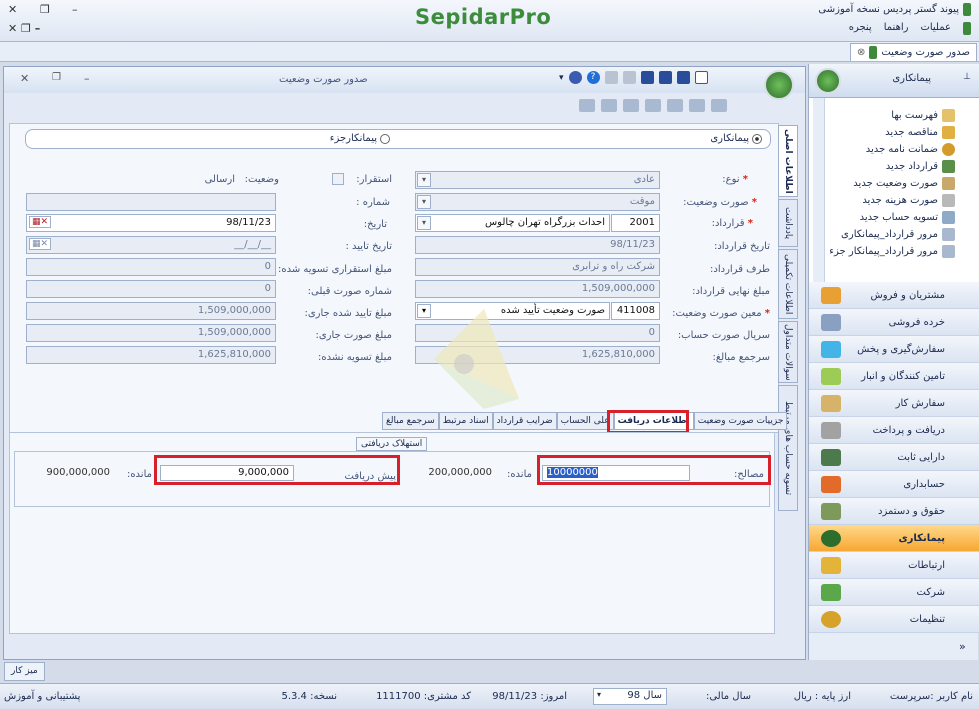 Image resolution: width=979 pixels, height=709 pixels. Describe the element at coordinates (920, 132) in the screenshot. I see `nav-item-new-tender: مناقصه جدید` at that location.